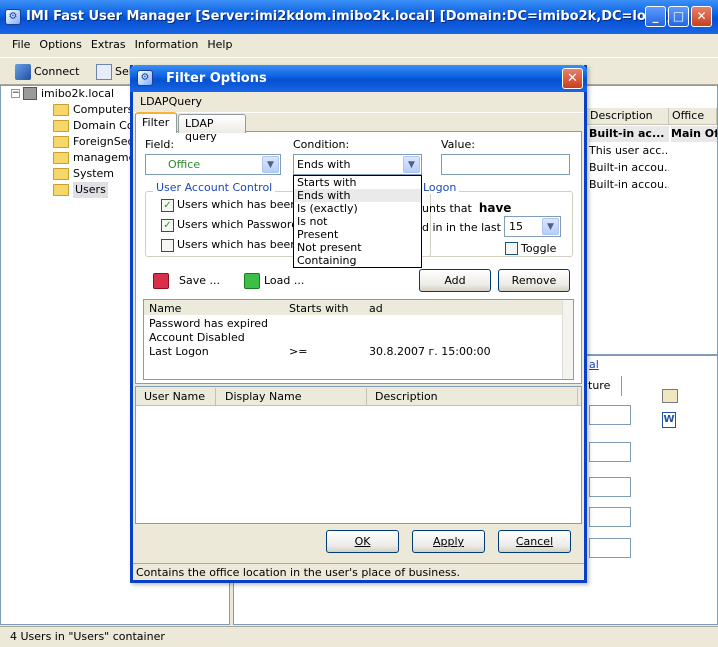  What do you see at coordinates (208, 323) in the screenshot?
I see `criteria-row-name: Password has expired` at bounding box center [208, 323].